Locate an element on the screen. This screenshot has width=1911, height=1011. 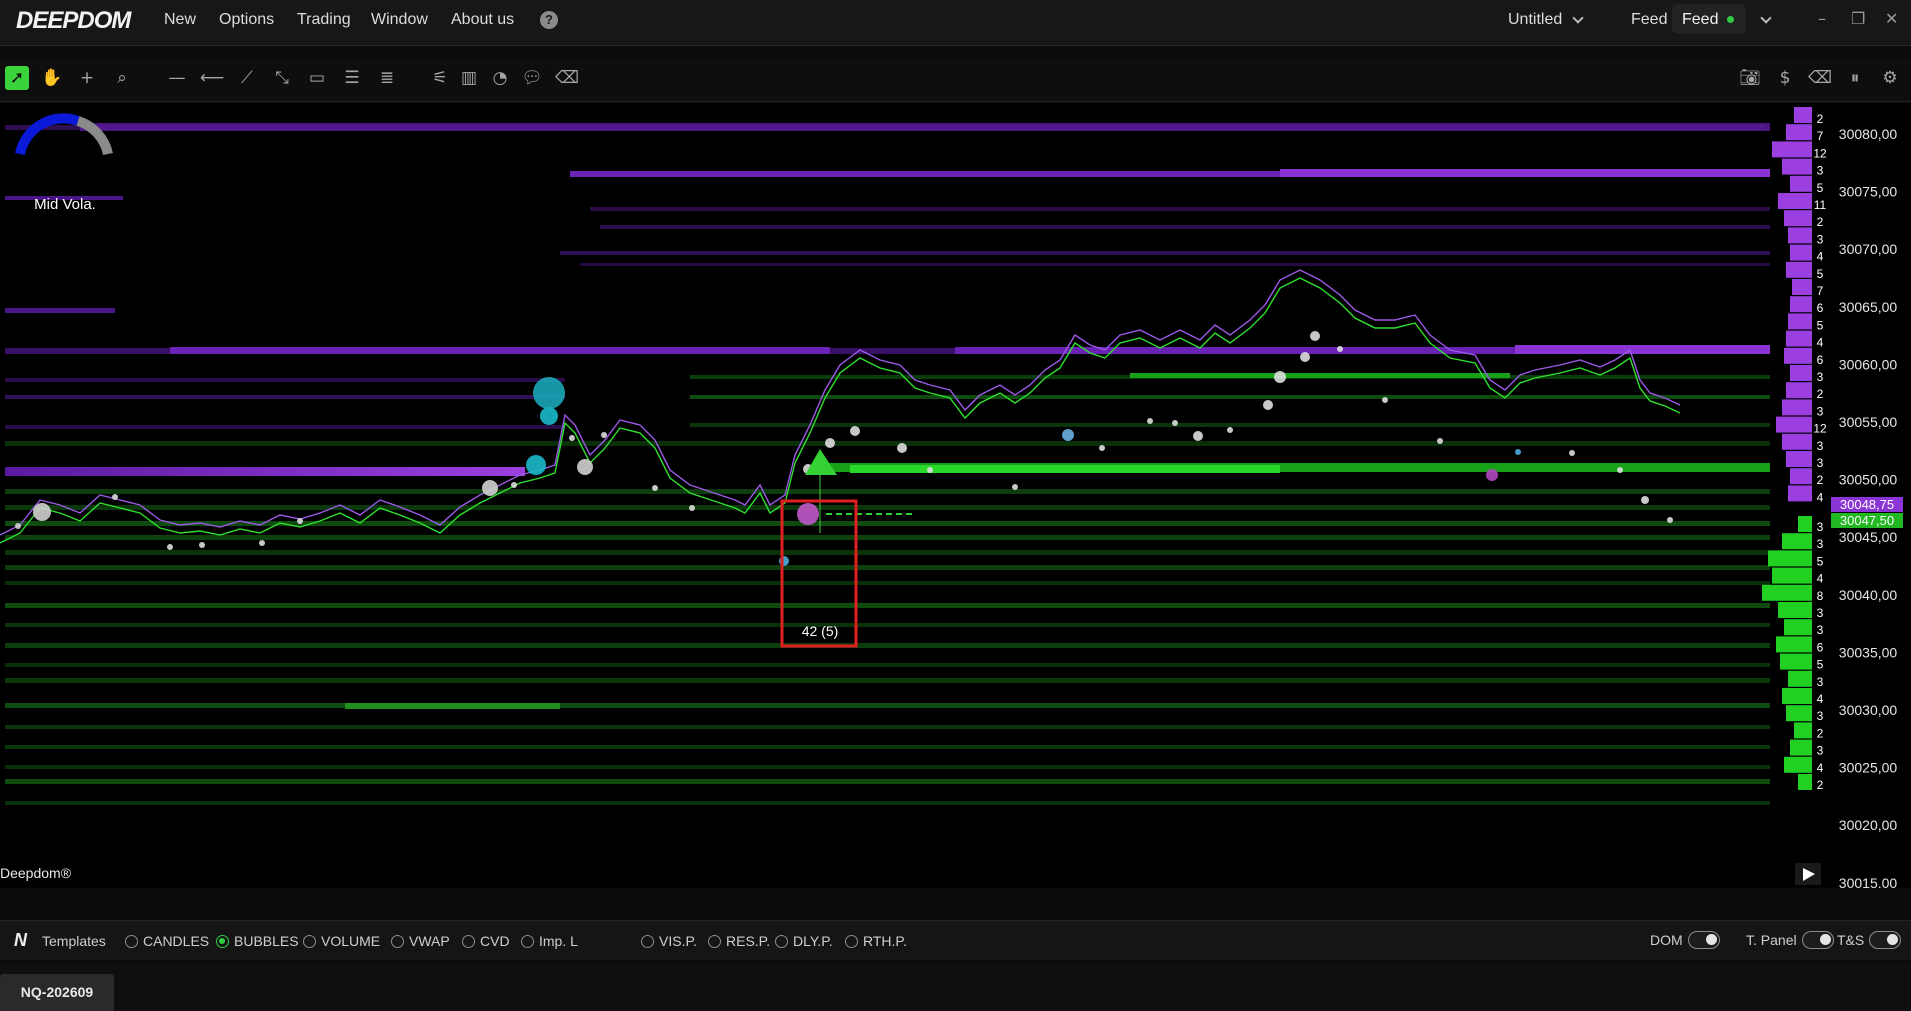
option-imp-l: Imp. L is located at coordinates (549, 941).